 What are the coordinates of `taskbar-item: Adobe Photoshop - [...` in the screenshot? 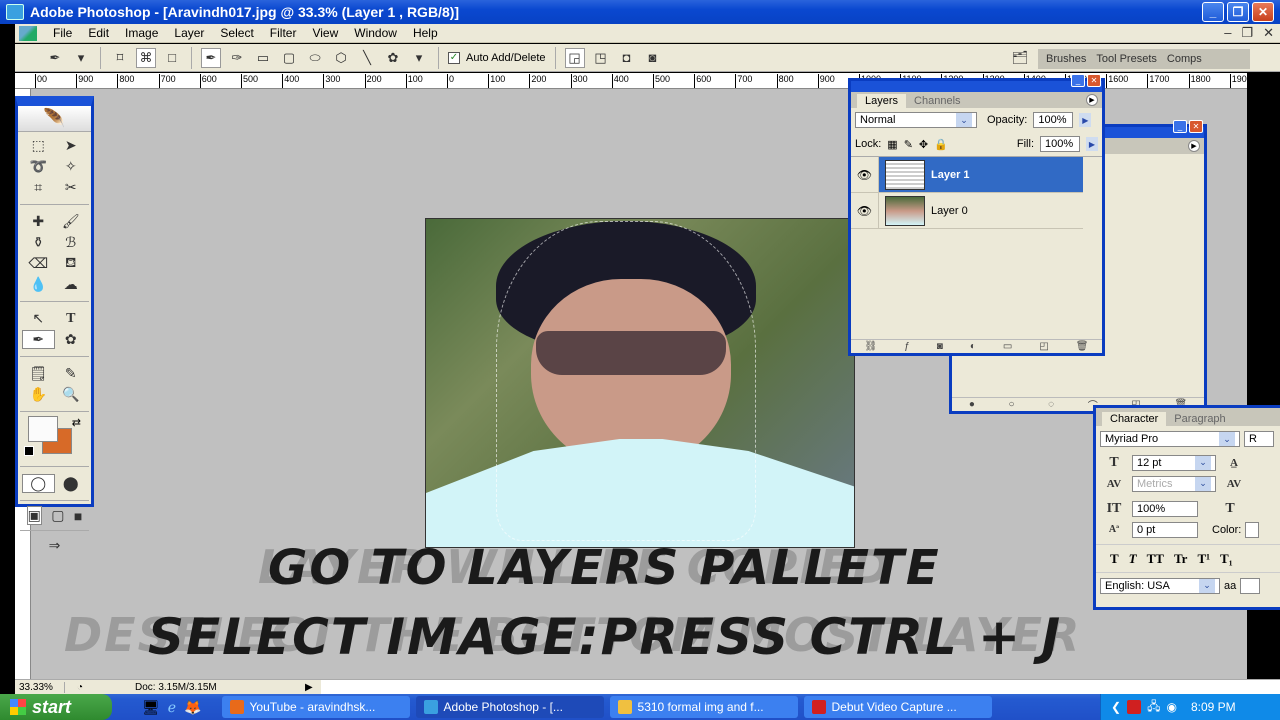 It's located at (509, 707).